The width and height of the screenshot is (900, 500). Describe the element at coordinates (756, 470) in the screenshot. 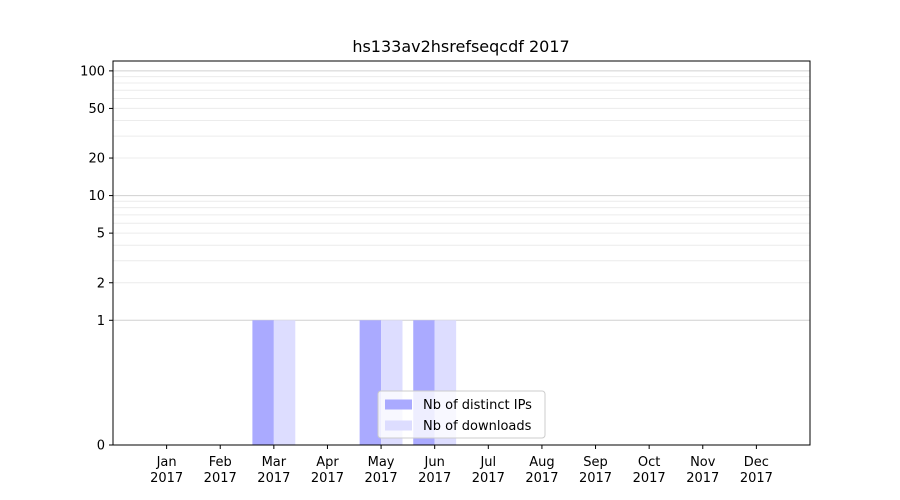

I see `x-tick-label: Dec 2017` at that location.